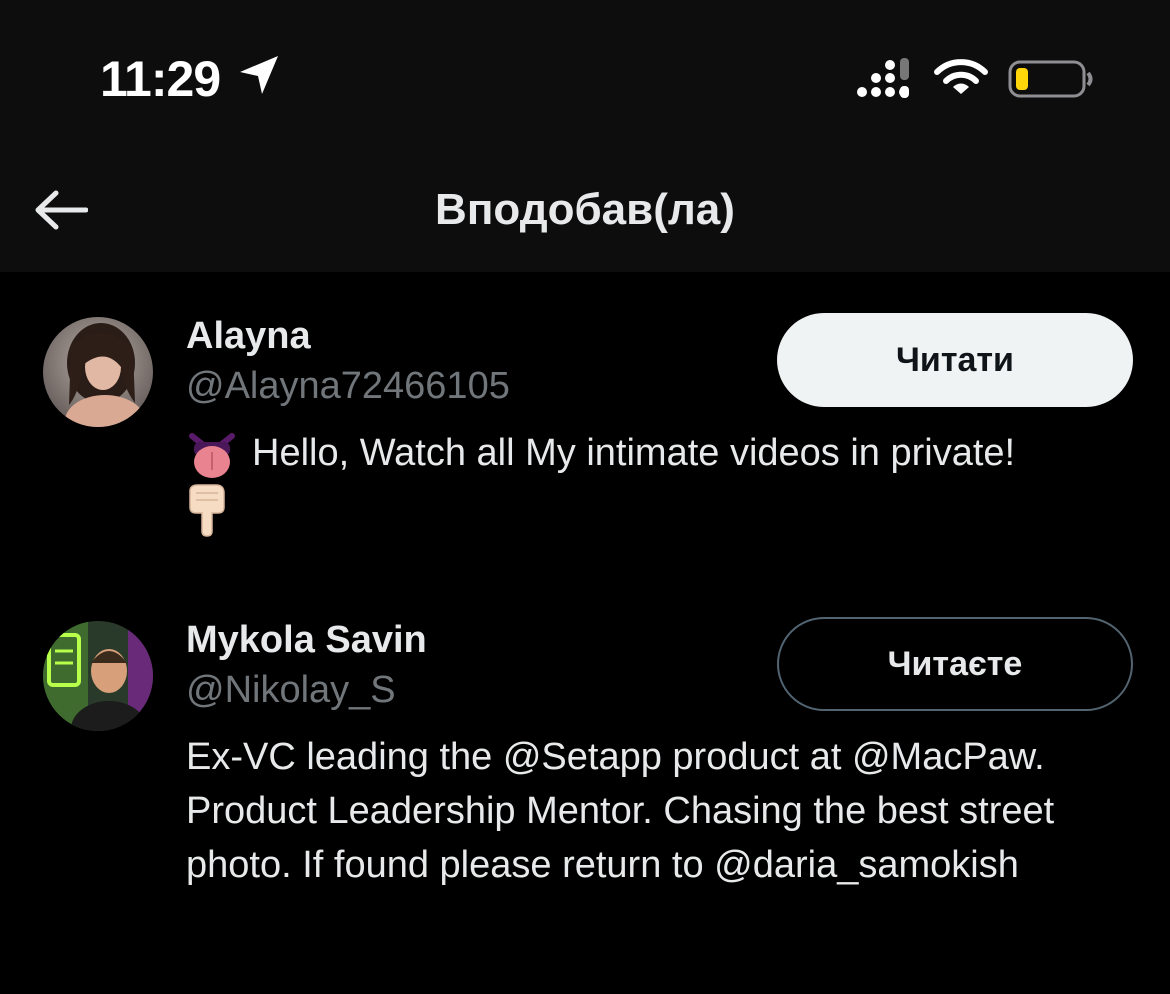 The image size is (1170, 994). Describe the element at coordinates (585, 209) in the screenshot. I see `page-title: Вподобав(ла)` at that location.